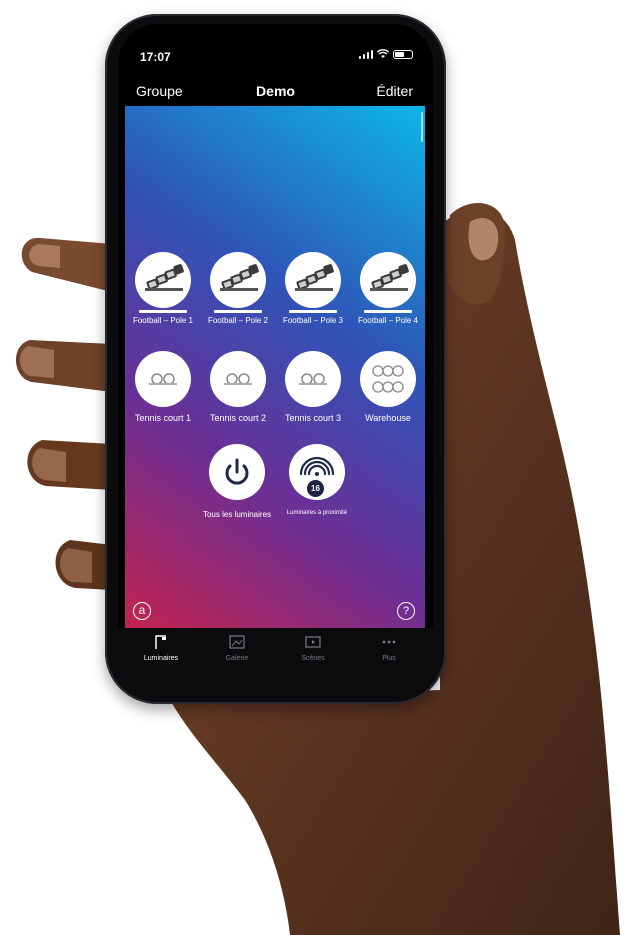  I want to click on nearby-luminaires-button: 16 Luminaires à proximité, so click(317, 480).